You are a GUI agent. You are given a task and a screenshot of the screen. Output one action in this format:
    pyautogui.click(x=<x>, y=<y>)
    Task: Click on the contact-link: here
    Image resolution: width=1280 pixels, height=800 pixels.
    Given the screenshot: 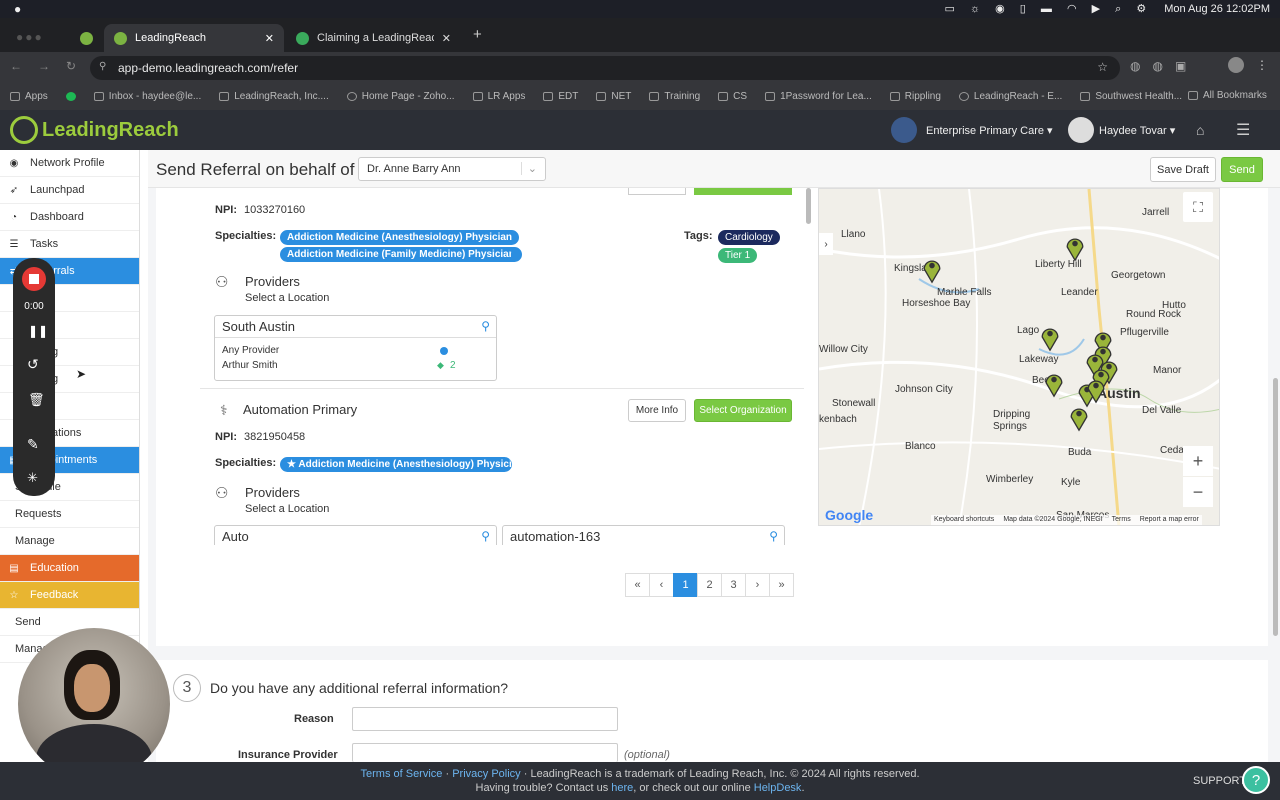 What is the action you would take?
    pyautogui.click(x=622, y=788)
    